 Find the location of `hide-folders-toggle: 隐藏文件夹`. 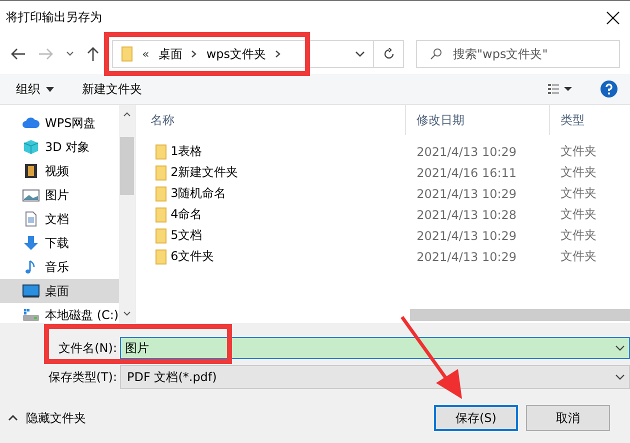

hide-folders-toggle: 隐藏文件夹 is located at coordinates (47, 418).